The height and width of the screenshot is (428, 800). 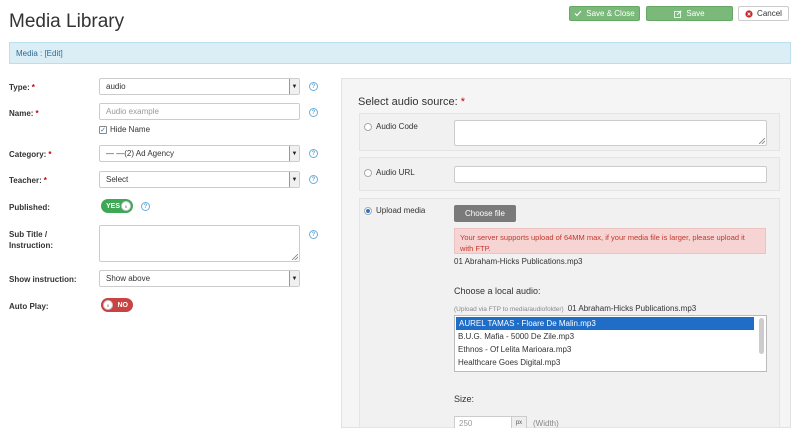 I want to click on audio-source-title-text: Select audio source:, so click(x=408, y=102).